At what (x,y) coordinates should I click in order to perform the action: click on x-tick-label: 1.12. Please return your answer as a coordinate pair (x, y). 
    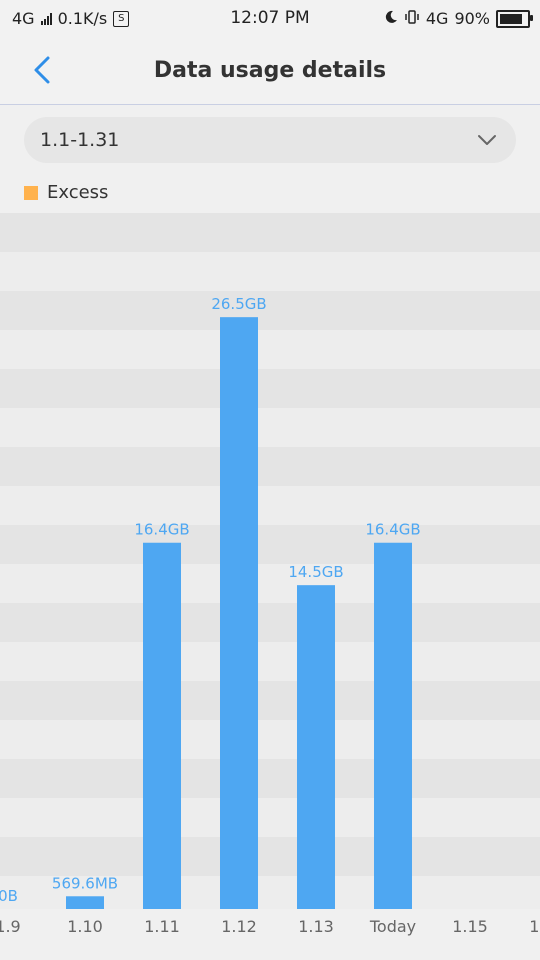
    Looking at the image, I should click on (239, 926).